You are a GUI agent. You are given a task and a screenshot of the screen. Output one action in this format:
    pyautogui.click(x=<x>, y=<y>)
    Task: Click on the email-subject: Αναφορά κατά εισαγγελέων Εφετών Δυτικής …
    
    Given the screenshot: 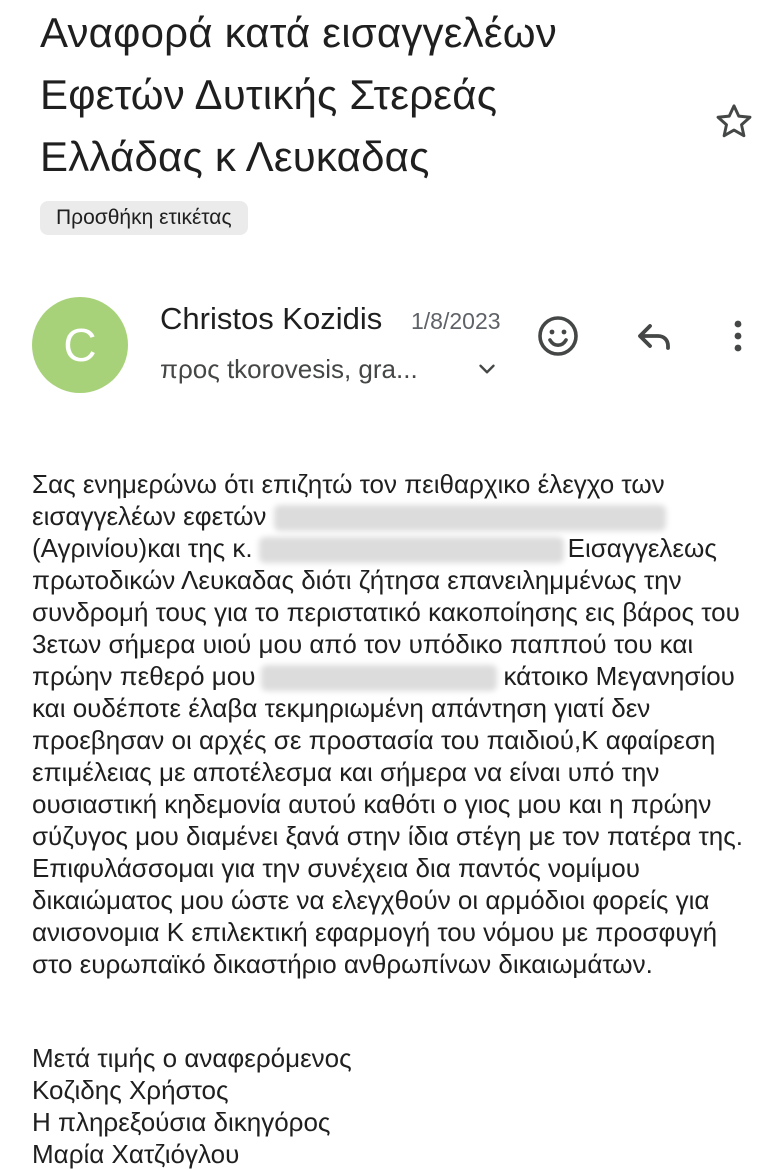 What is the action you would take?
    pyautogui.click(x=298, y=94)
    